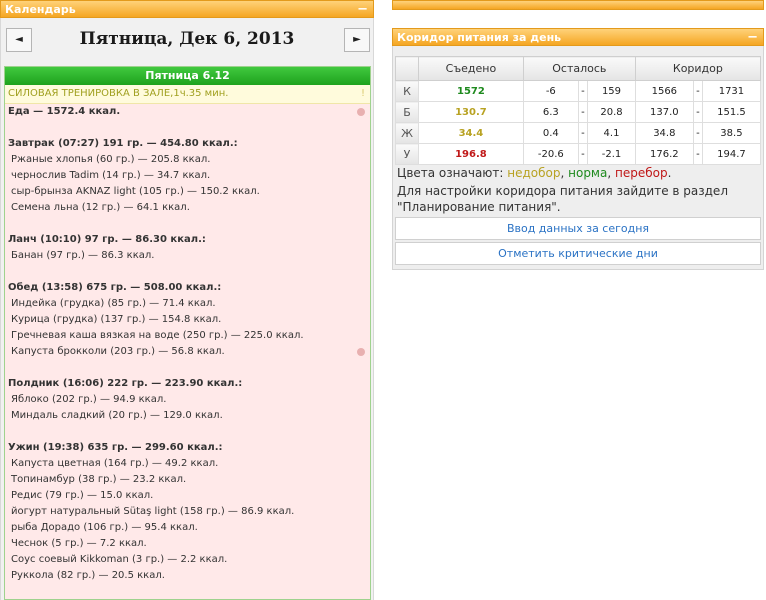 The width and height of the screenshot is (766, 600). I want to click on corridor-max: 151.5, so click(731, 112).